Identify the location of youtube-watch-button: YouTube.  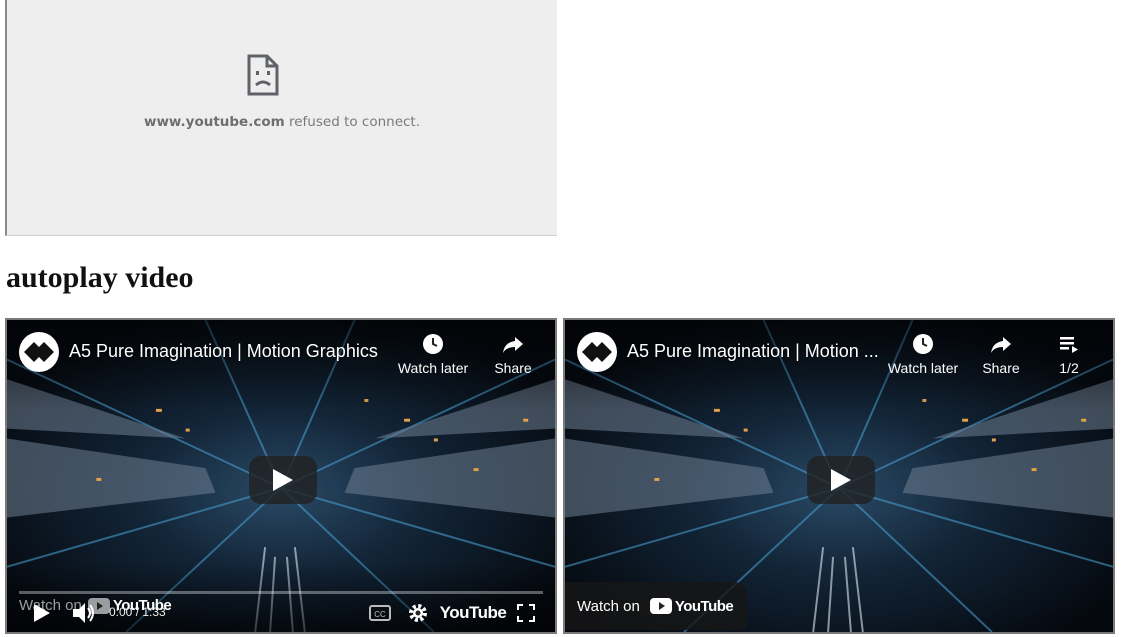
(473, 613).